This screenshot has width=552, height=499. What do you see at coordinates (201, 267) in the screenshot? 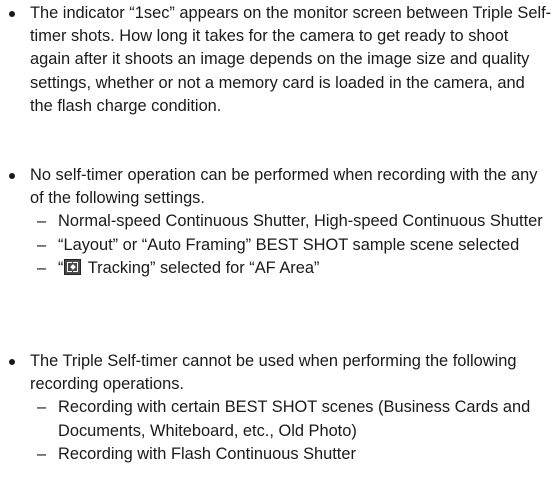
I see `sub-list-item-text-after-icon: Tracking” selected for “AF Area”` at bounding box center [201, 267].